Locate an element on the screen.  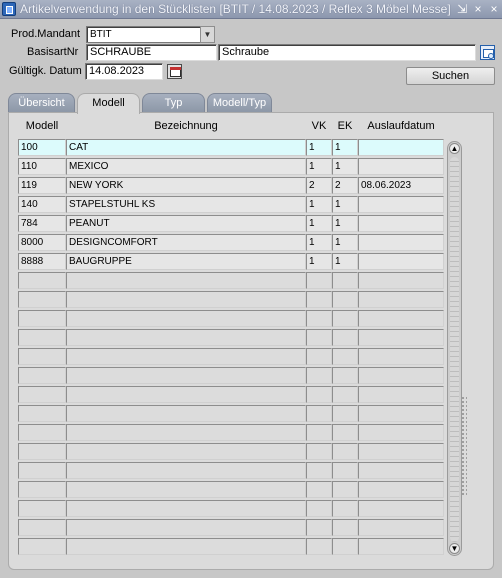
bezeichnung-cell: NEW YORK is located at coordinates (186, 185).